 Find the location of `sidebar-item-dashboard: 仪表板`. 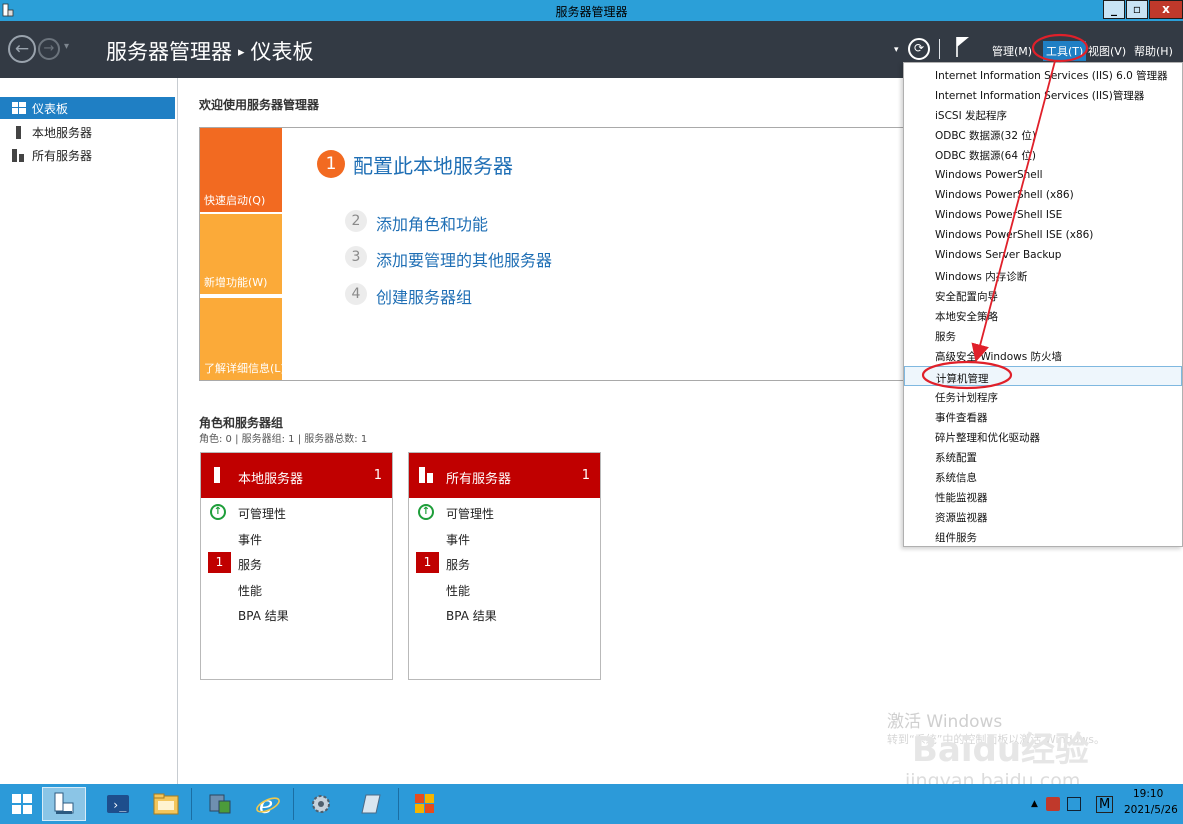

sidebar-item-dashboard: 仪表板 is located at coordinates (87, 108).